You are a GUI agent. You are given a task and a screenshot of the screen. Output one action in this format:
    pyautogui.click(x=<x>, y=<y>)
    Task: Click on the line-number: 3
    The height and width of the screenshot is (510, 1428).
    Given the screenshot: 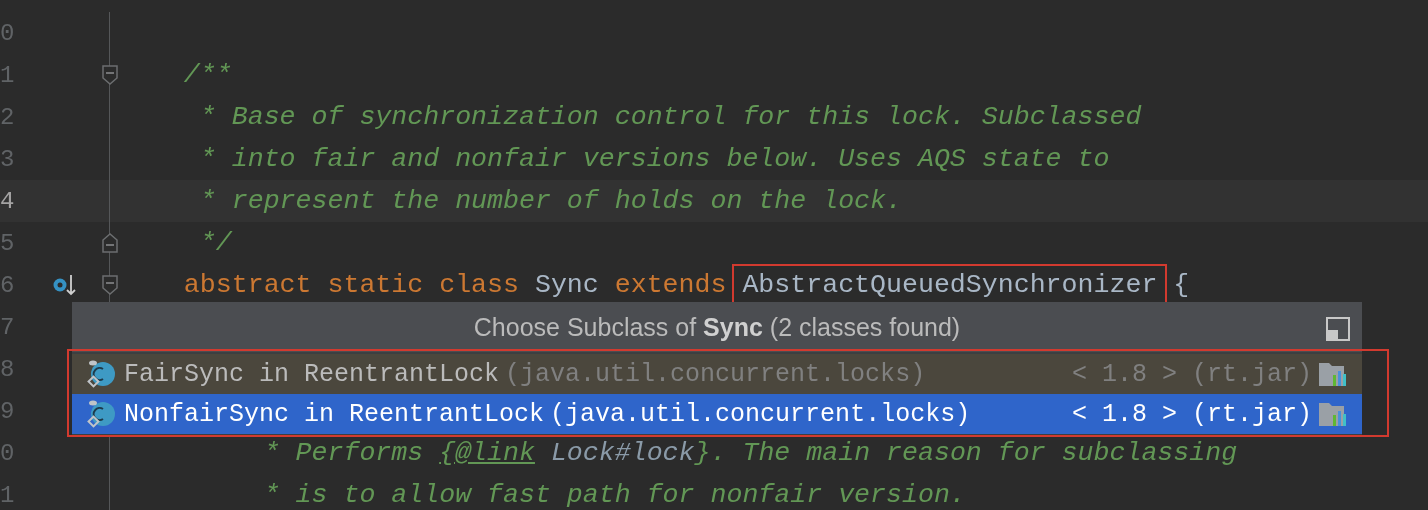 What is the action you would take?
    pyautogui.click(x=8, y=159)
    